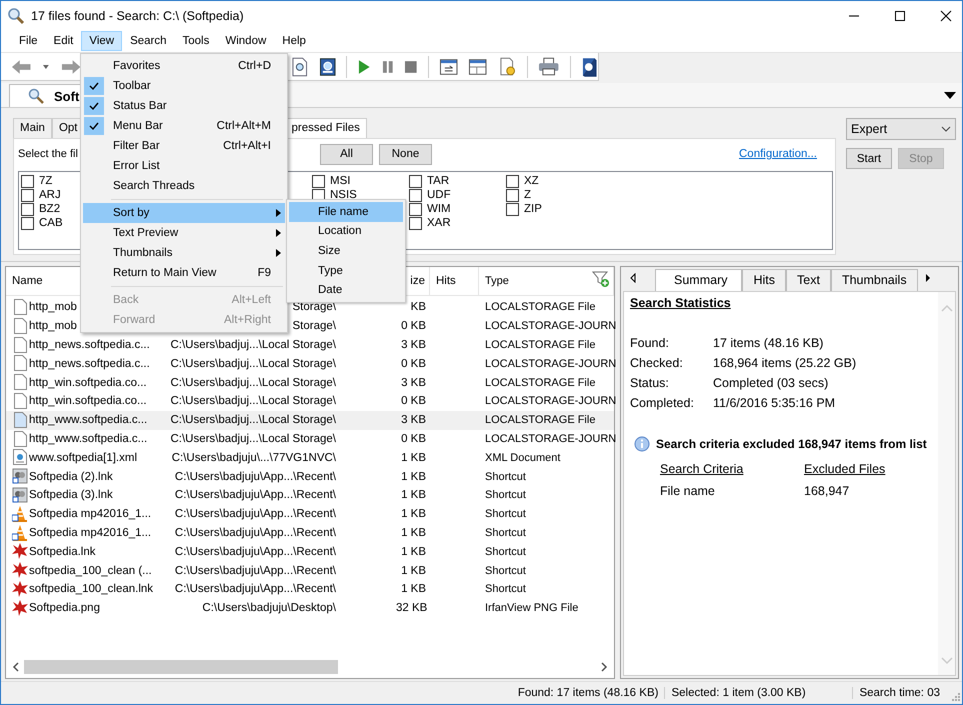 This screenshot has width=963, height=705. What do you see at coordinates (269, 608) in the screenshot?
I see `file-location: C:\Users\badjuju\Desktop\` at bounding box center [269, 608].